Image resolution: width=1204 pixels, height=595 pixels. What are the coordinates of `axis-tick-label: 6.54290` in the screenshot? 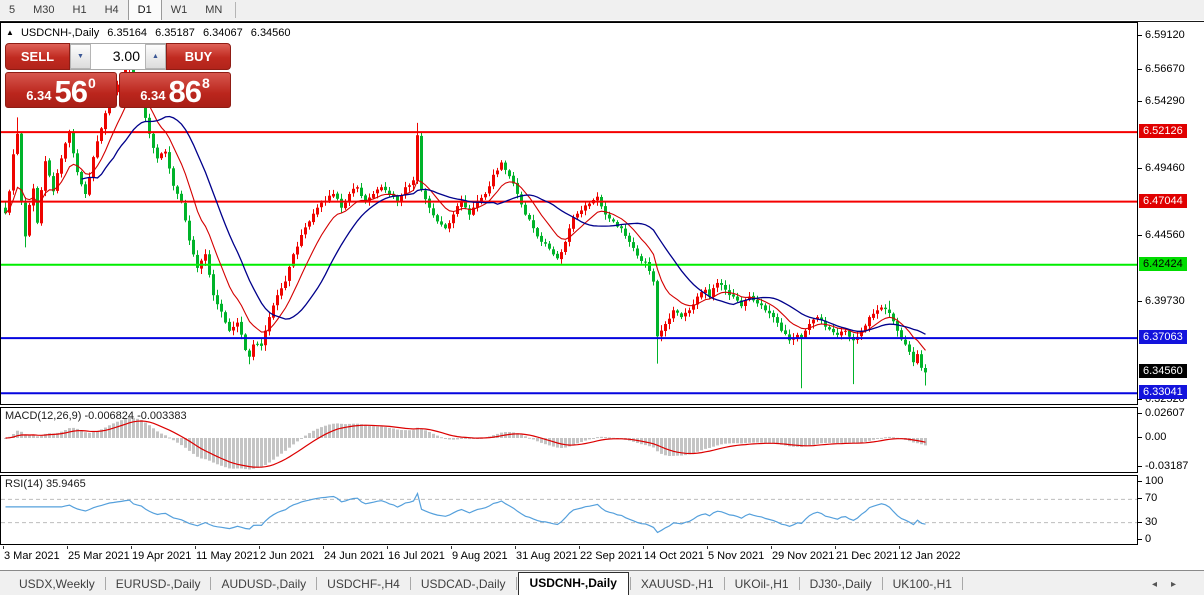 It's located at (1161, 101).